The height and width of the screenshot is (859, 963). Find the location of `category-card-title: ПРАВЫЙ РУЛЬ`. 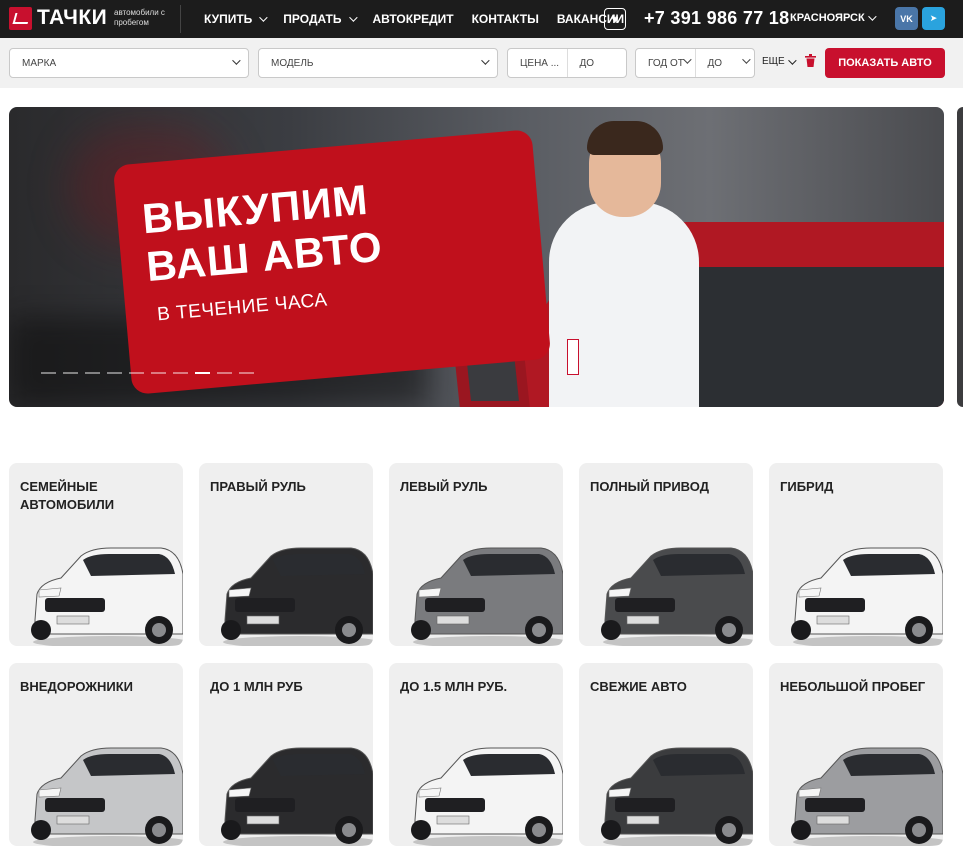

category-card-title: ПРАВЫЙ РУЛЬ is located at coordinates (258, 486).